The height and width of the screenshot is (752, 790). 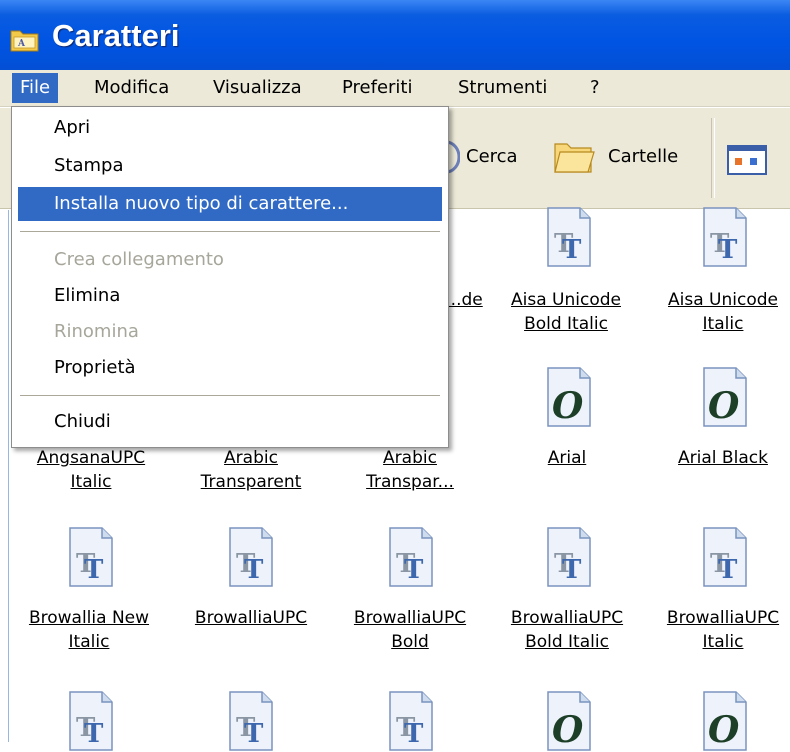 What do you see at coordinates (8, 476) in the screenshot?
I see `content-left-border` at bounding box center [8, 476].